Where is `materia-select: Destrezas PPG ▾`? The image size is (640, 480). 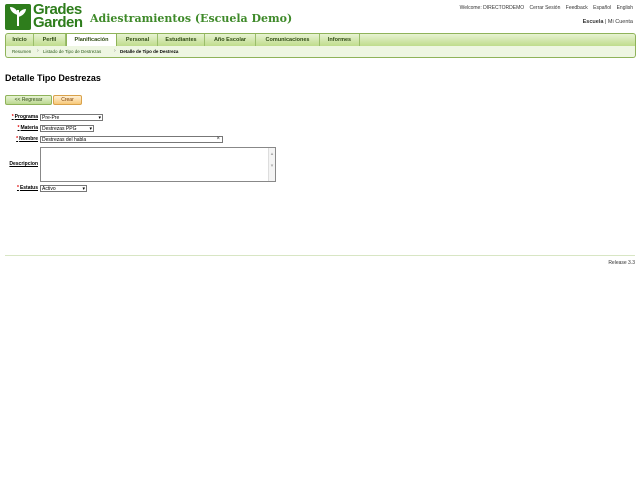 materia-select: Destrezas PPG ▾ is located at coordinates (67, 128).